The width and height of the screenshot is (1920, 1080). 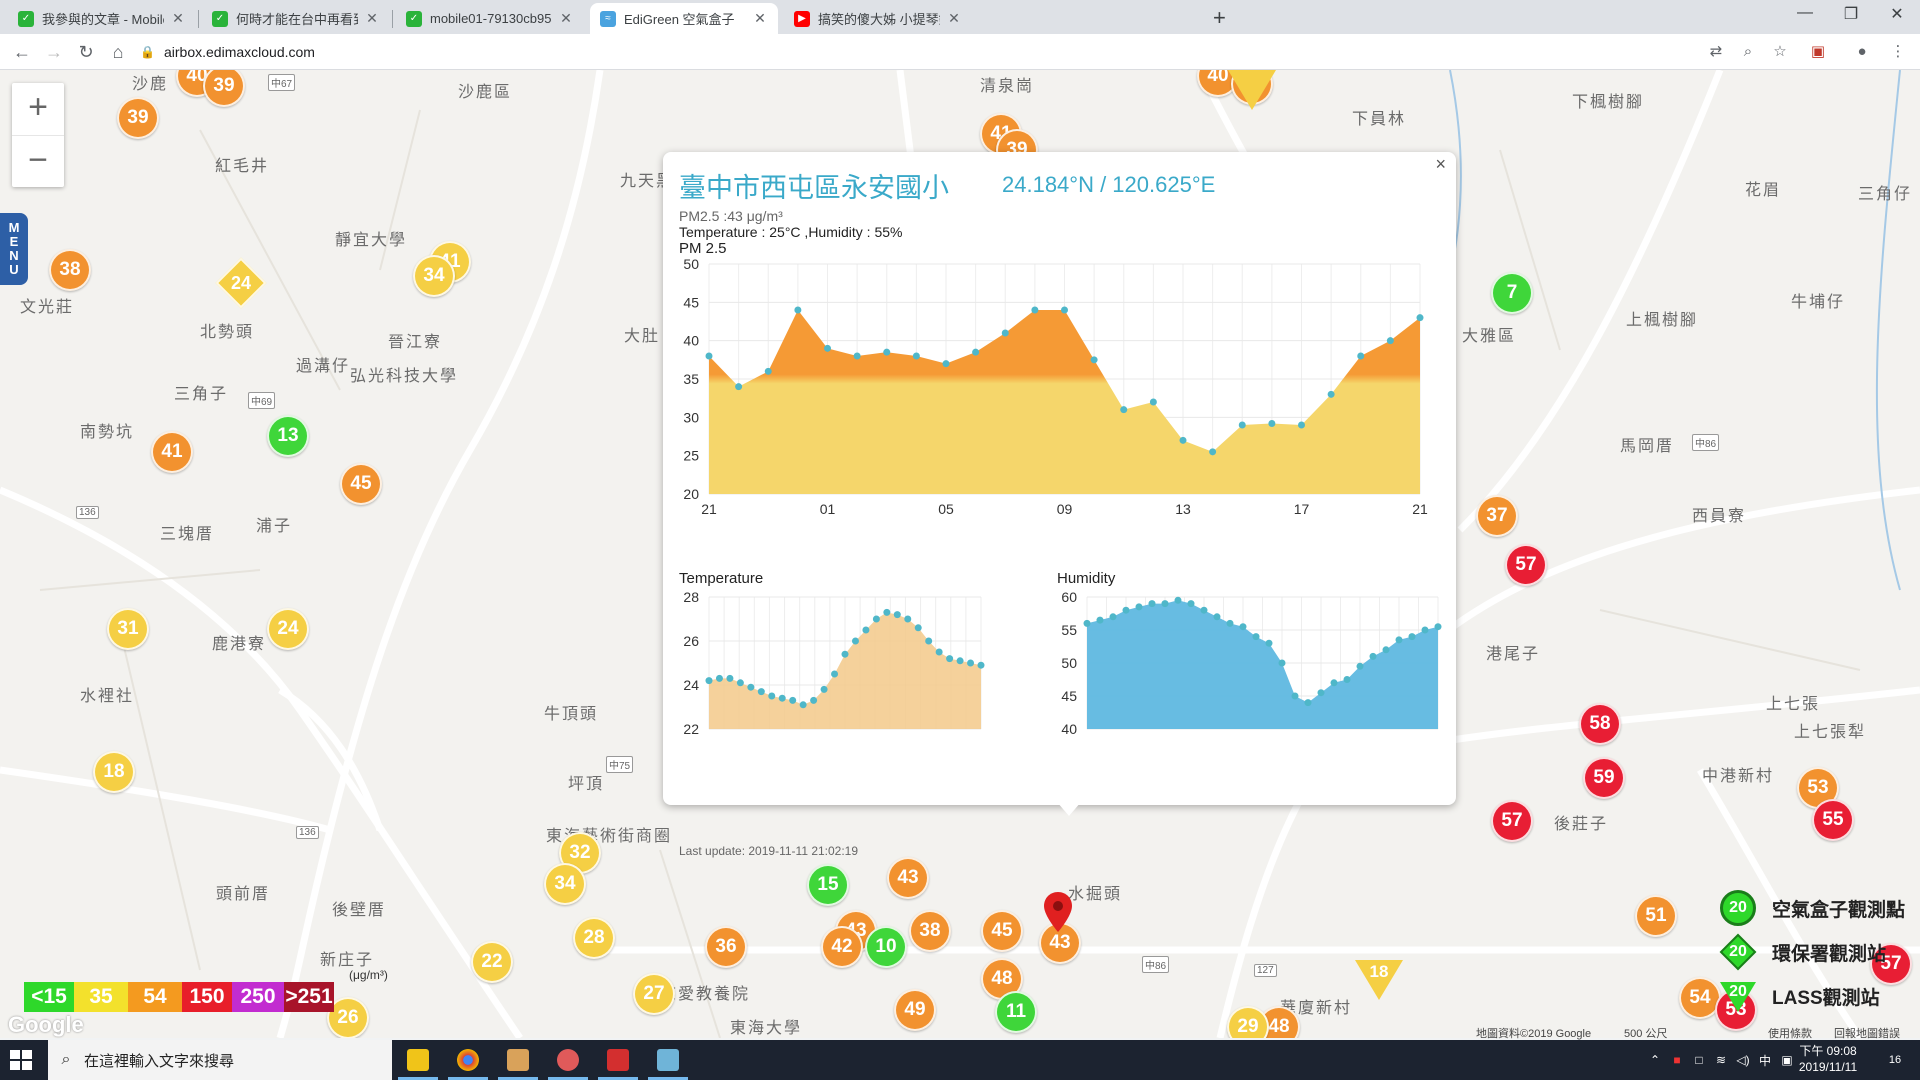 What do you see at coordinates (220, 1060) in the screenshot?
I see `taskbar-search: ⌕ 在這裡輸入文字來搜尋` at bounding box center [220, 1060].